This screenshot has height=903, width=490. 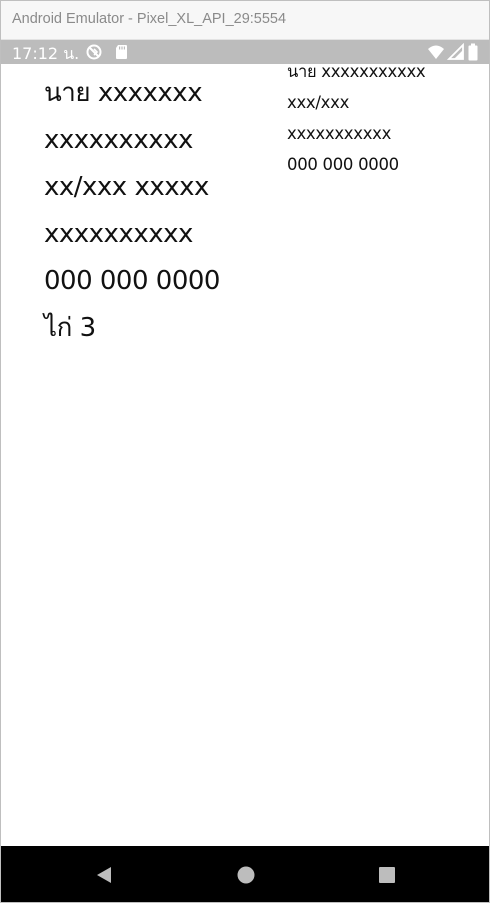 What do you see at coordinates (104, 875) in the screenshot?
I see `back-icon` at bounding box center [104, 875].